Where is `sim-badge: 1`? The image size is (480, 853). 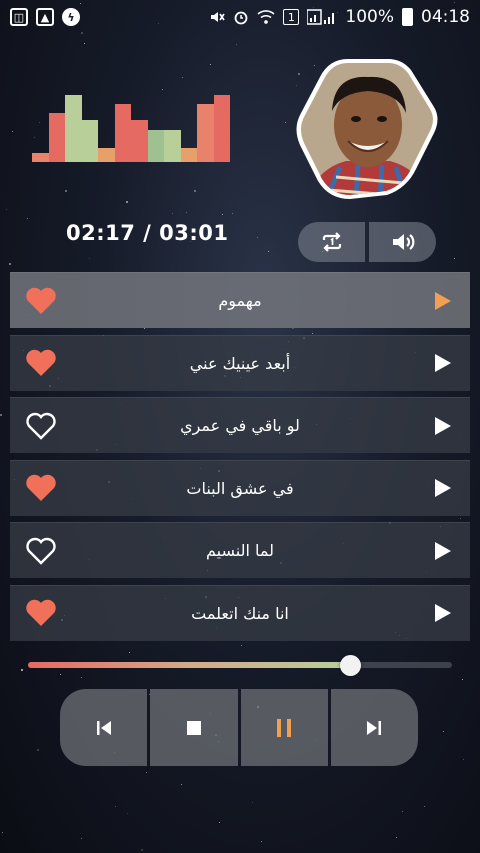
sim-badge: 1 is located at coordinates (291, 17).